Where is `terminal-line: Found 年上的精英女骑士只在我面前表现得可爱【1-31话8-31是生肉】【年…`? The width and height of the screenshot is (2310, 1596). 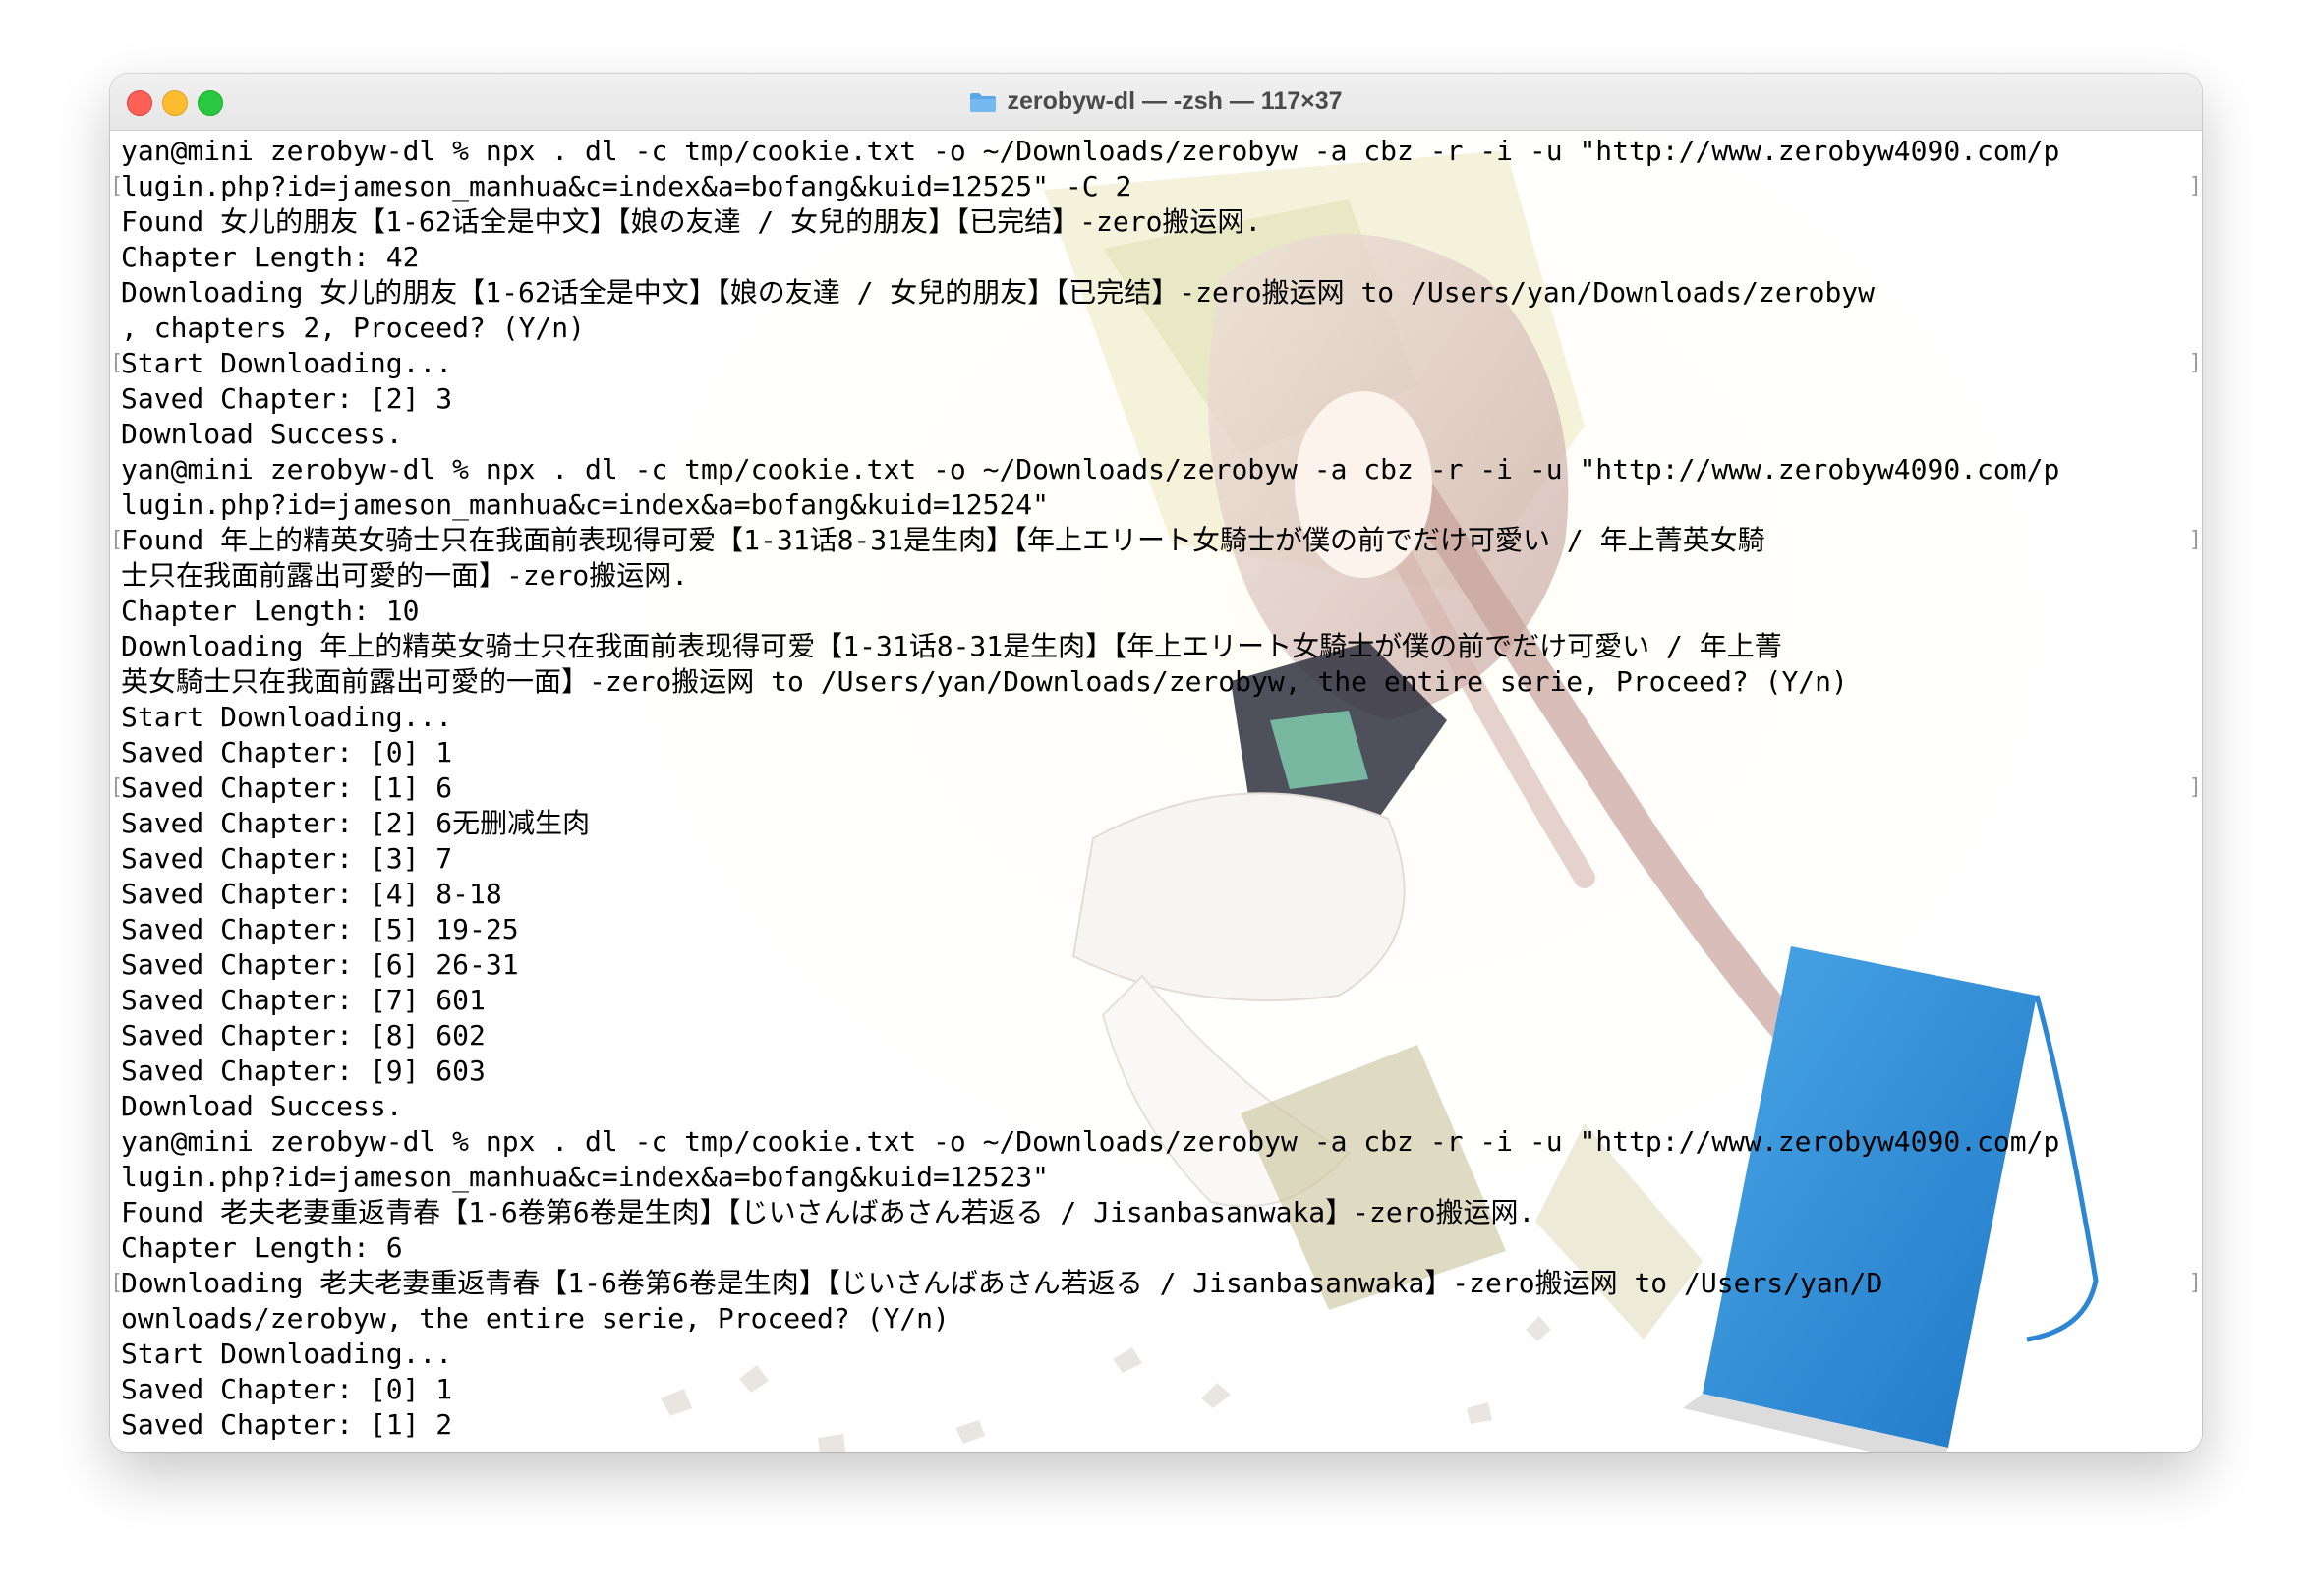
terminal-line: Found 年上的精英女骑士只在我面前表现得可爱【1-31话8-31是生肉】【年… is located at coordinates (943, 540).